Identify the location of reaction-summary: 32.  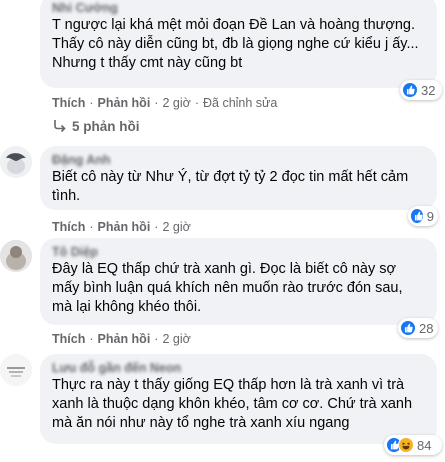
(421, 90).